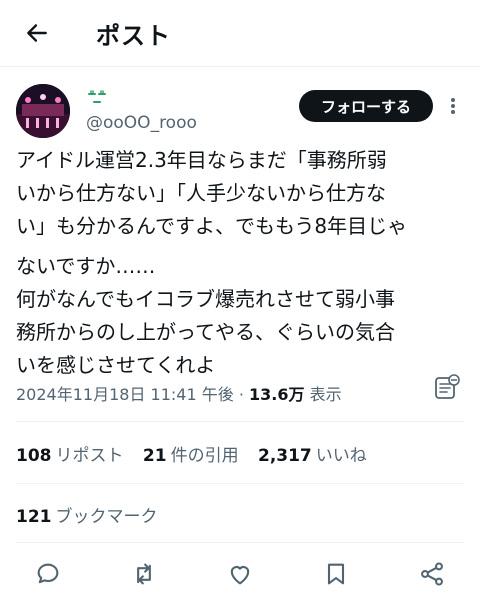 This screenshot has height=608, width=480. I want to click on tweet-line: アイドル運営2.3年目ならまだ「事務所弱, so click(201, 160).